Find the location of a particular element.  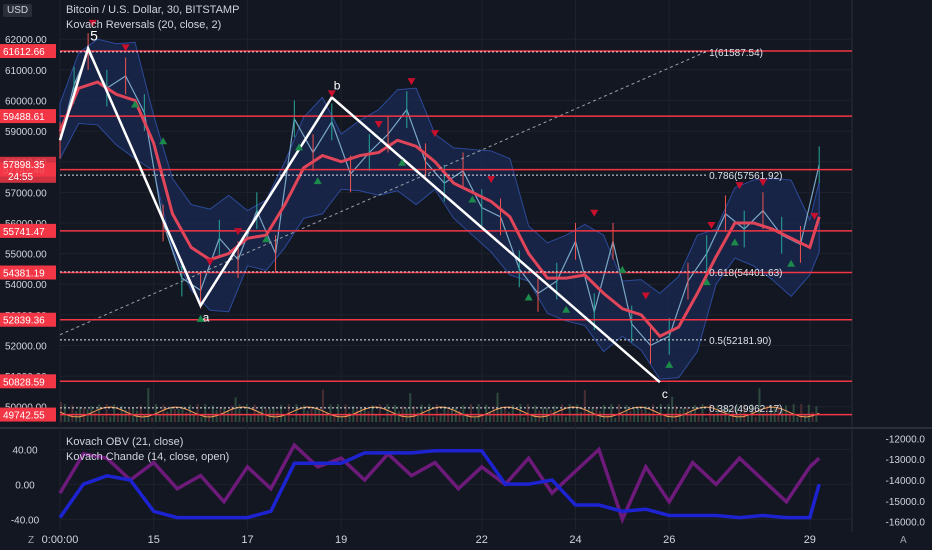

zoom-icon: Z is located at coordinates (31, 540).